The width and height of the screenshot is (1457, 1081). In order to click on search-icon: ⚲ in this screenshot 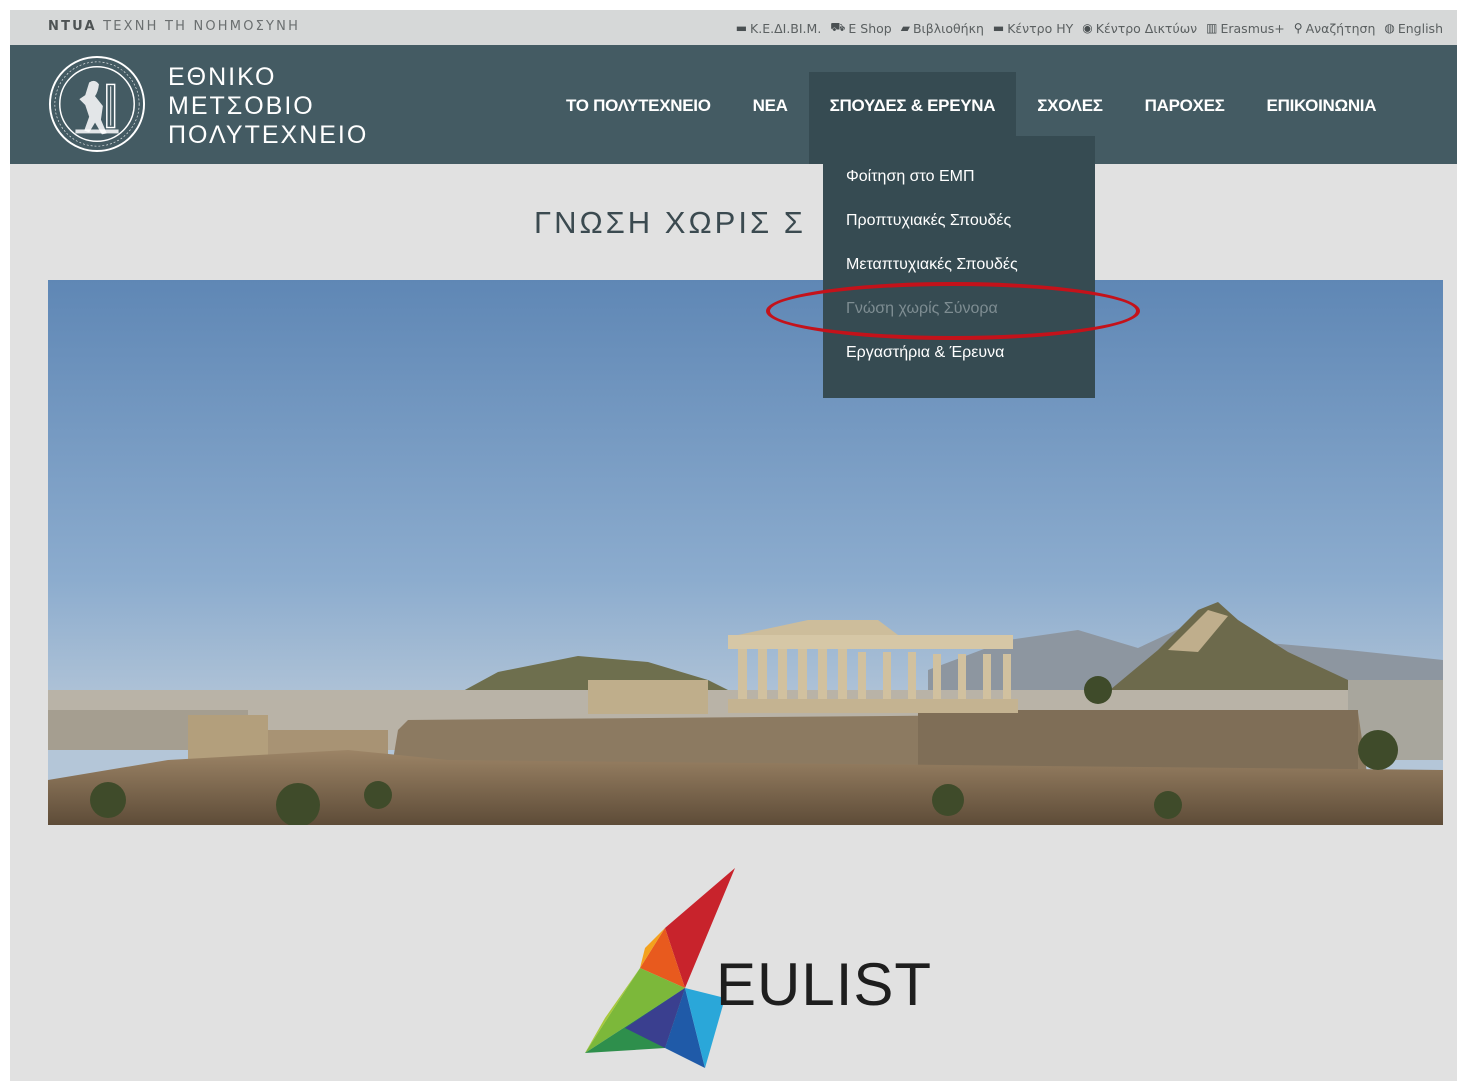, I will do `click(1298, 28)`.